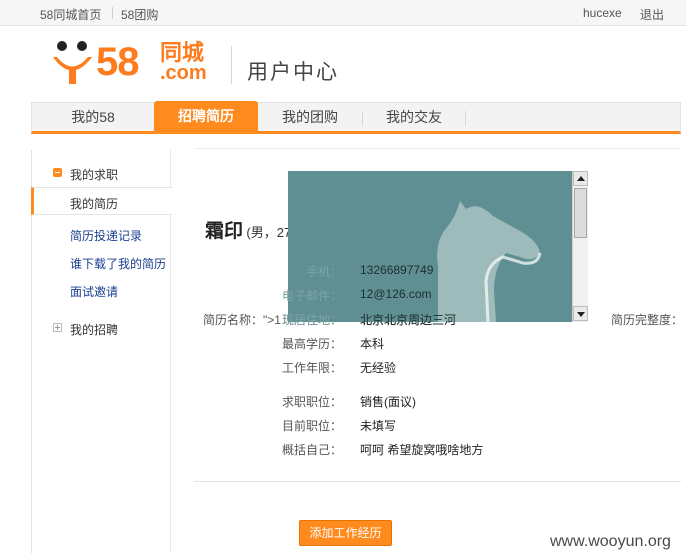  What do you see at coordinates (311, 450) in the screenshot?
I see `field-label: 概括自己：` at bounding box center [311, 450].